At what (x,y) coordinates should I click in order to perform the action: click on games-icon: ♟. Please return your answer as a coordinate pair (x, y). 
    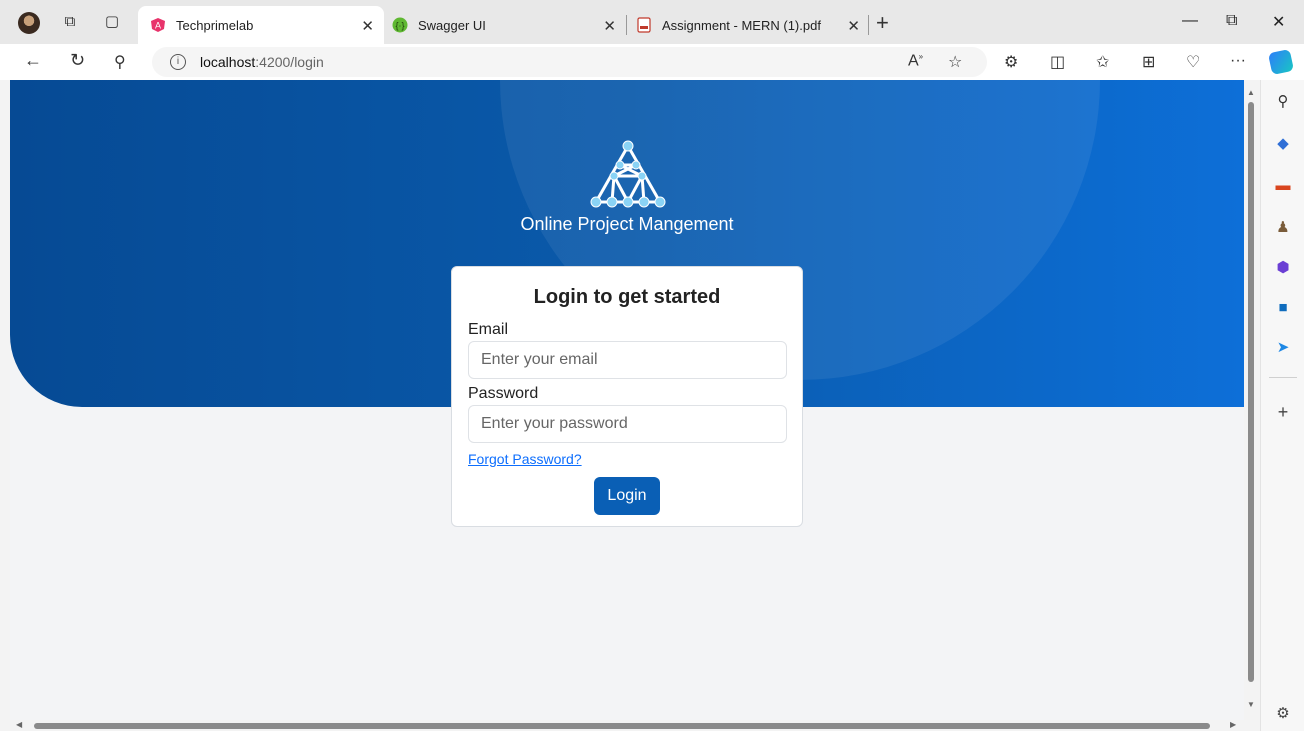
    Looking at the image, I should click on (1283, 228).